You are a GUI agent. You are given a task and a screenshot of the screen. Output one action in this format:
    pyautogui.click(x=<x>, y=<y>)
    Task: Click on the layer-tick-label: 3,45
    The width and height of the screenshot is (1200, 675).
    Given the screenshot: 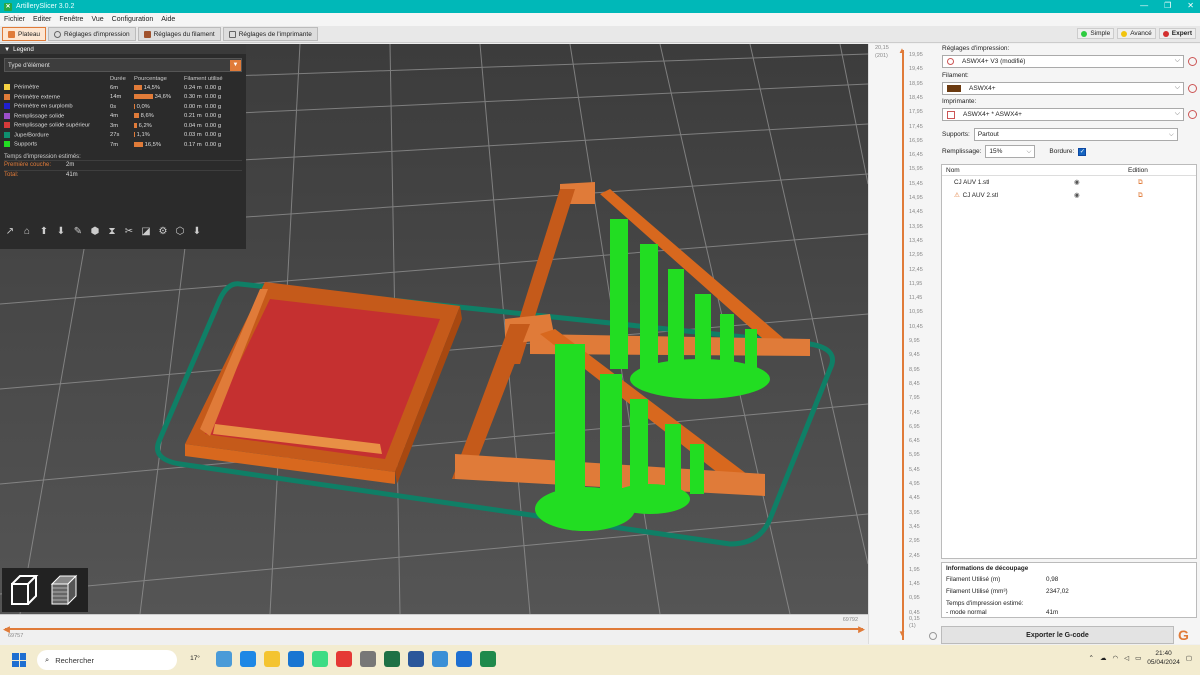 What is the action you would take?
    pyautogui.click(x=914, y=526)
    